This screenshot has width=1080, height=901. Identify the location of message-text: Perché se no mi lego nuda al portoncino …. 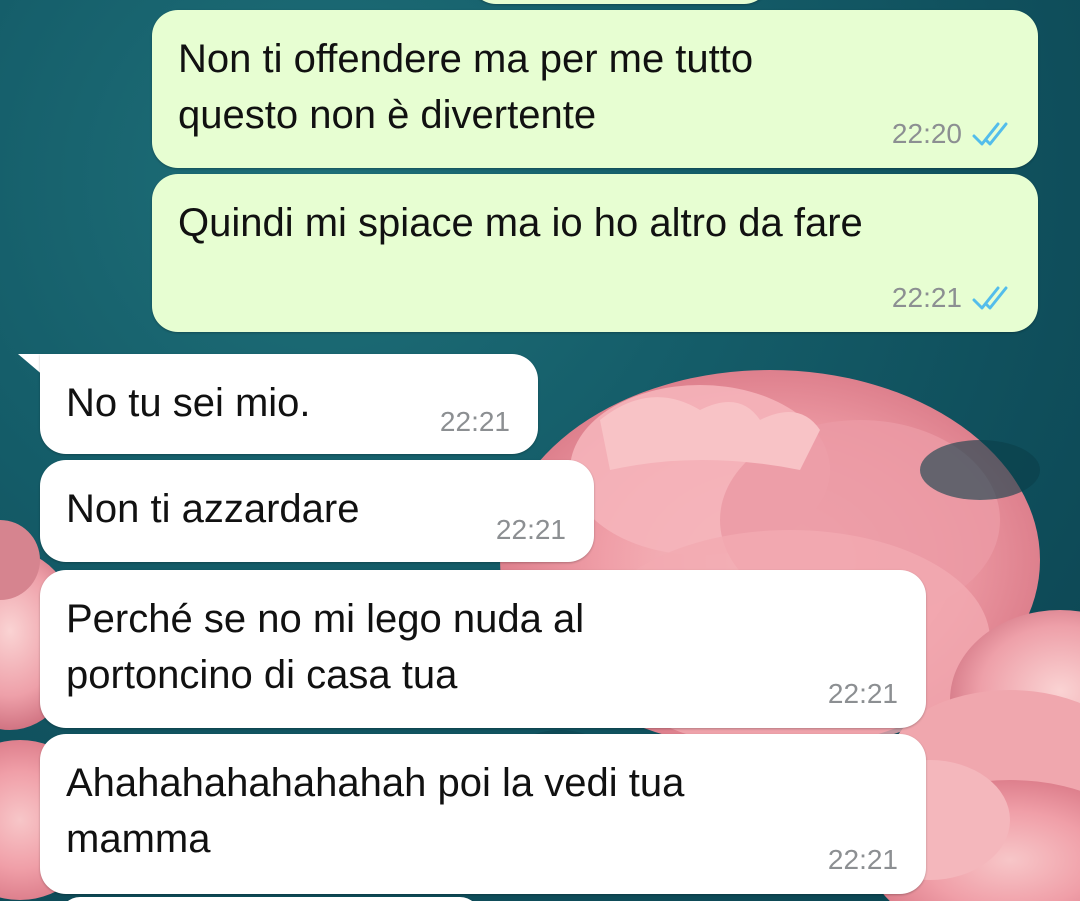
(325, 647).